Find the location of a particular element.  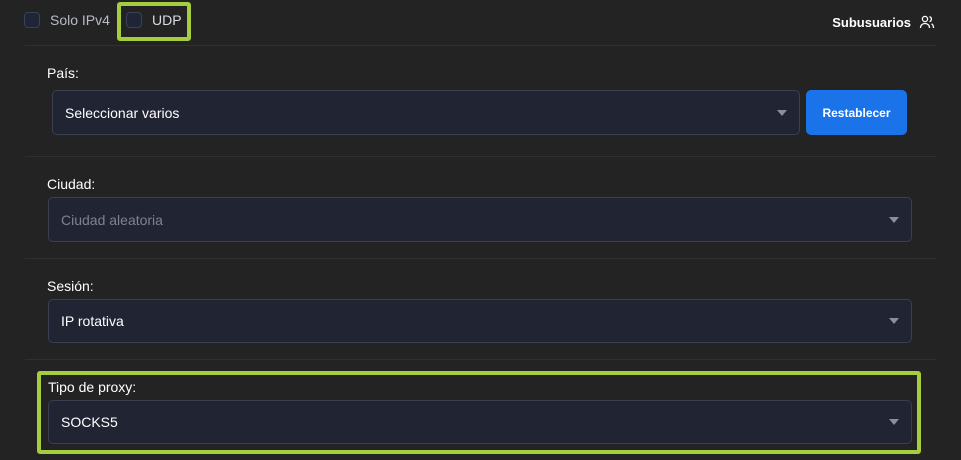

udp-checkbox: UDP is located at coordinates (154, 20).